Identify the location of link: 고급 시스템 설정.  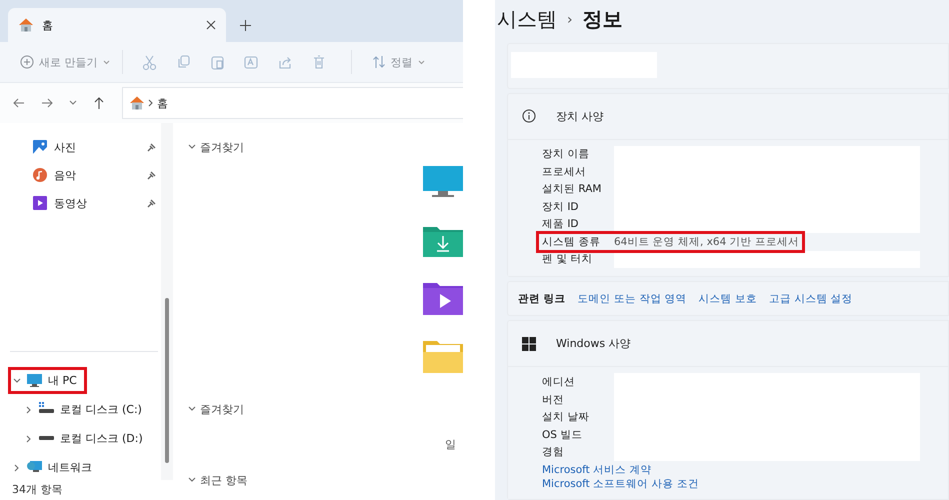
(811, 299).